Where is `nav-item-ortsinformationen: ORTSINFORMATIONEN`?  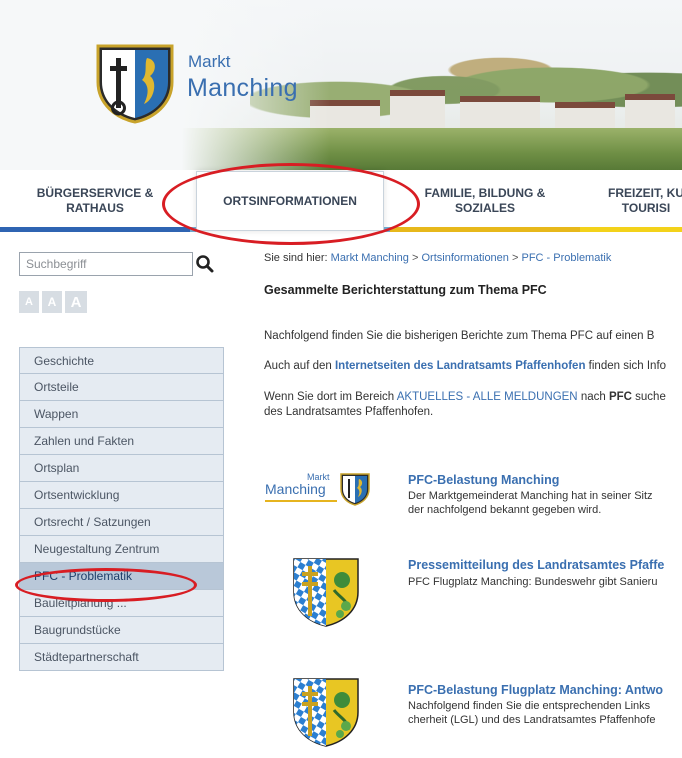
nav-item-ortsinformationen: ORTSINFORMATIONEN is located at coordinates (290, 201).